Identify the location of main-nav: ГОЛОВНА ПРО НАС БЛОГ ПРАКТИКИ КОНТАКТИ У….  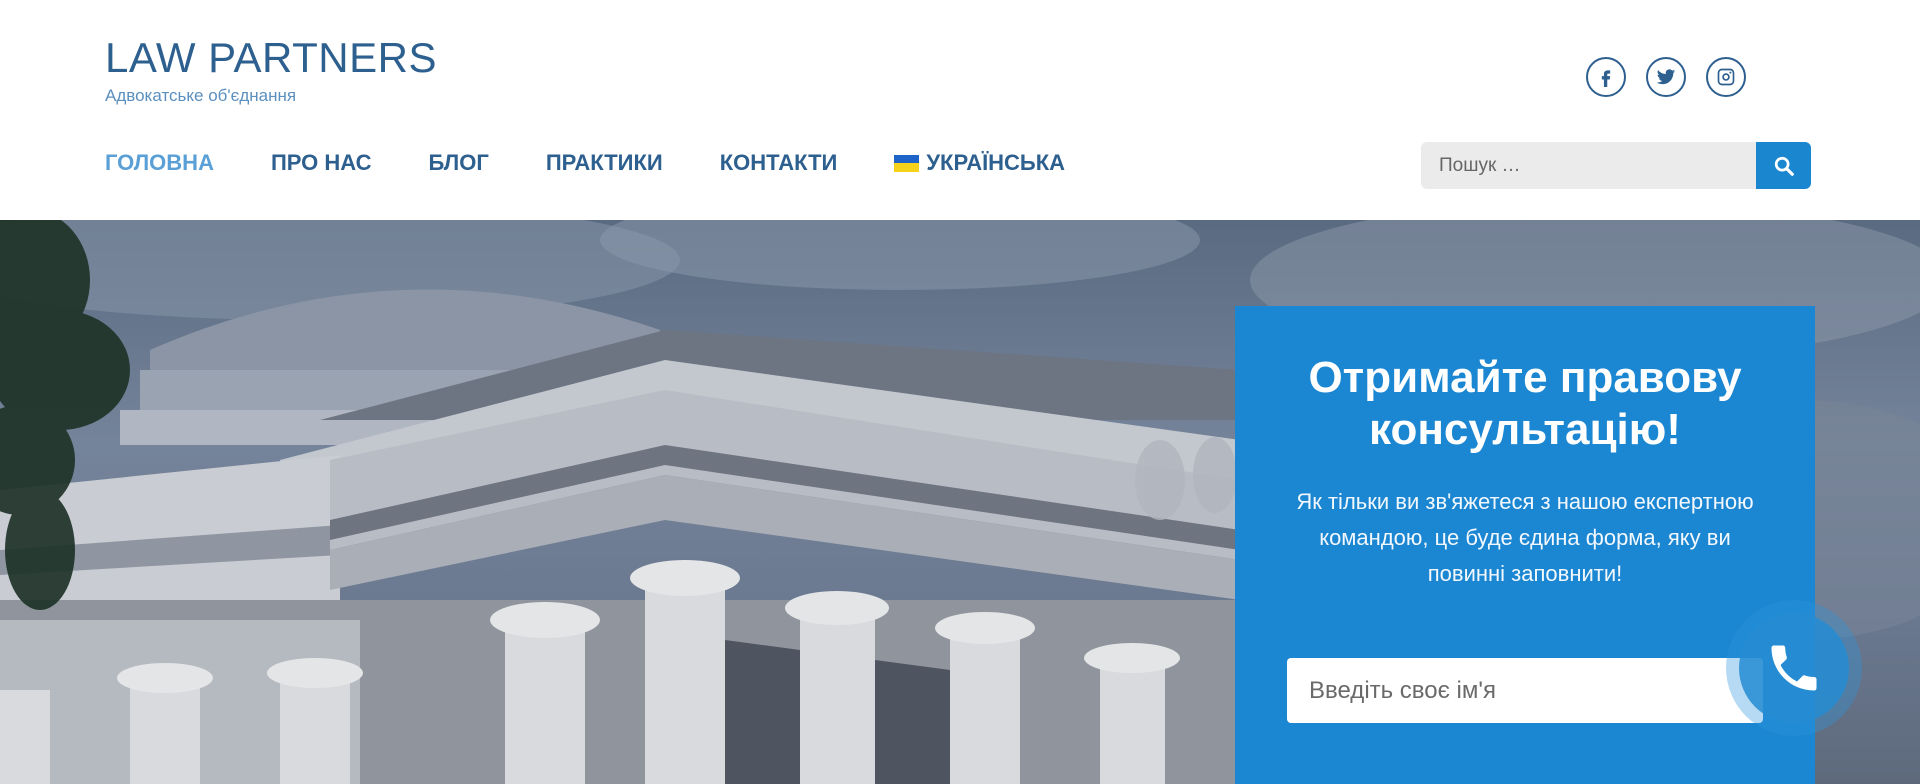
(585, 163).